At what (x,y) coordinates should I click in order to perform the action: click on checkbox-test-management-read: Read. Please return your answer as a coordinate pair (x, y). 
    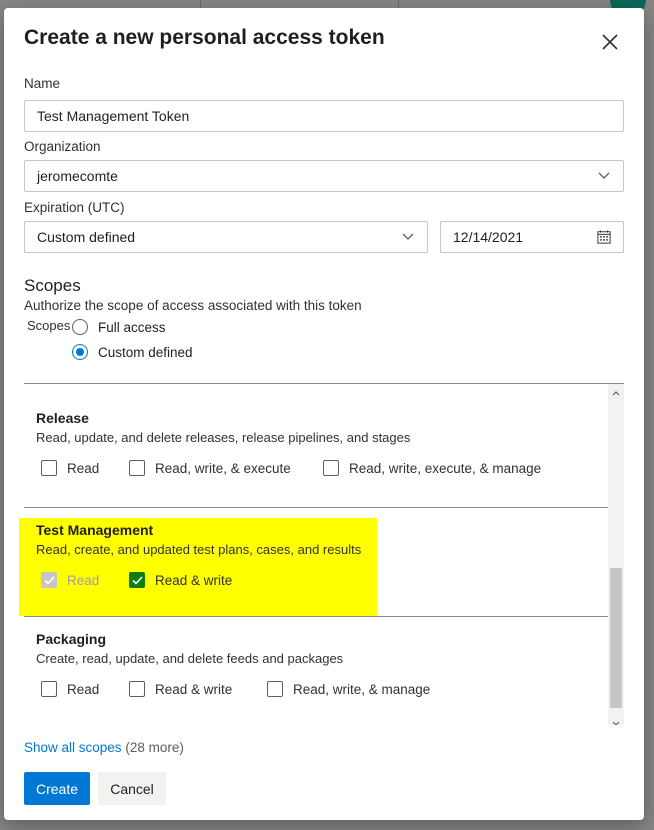
    Looking at the image, I should click on (70, 580).